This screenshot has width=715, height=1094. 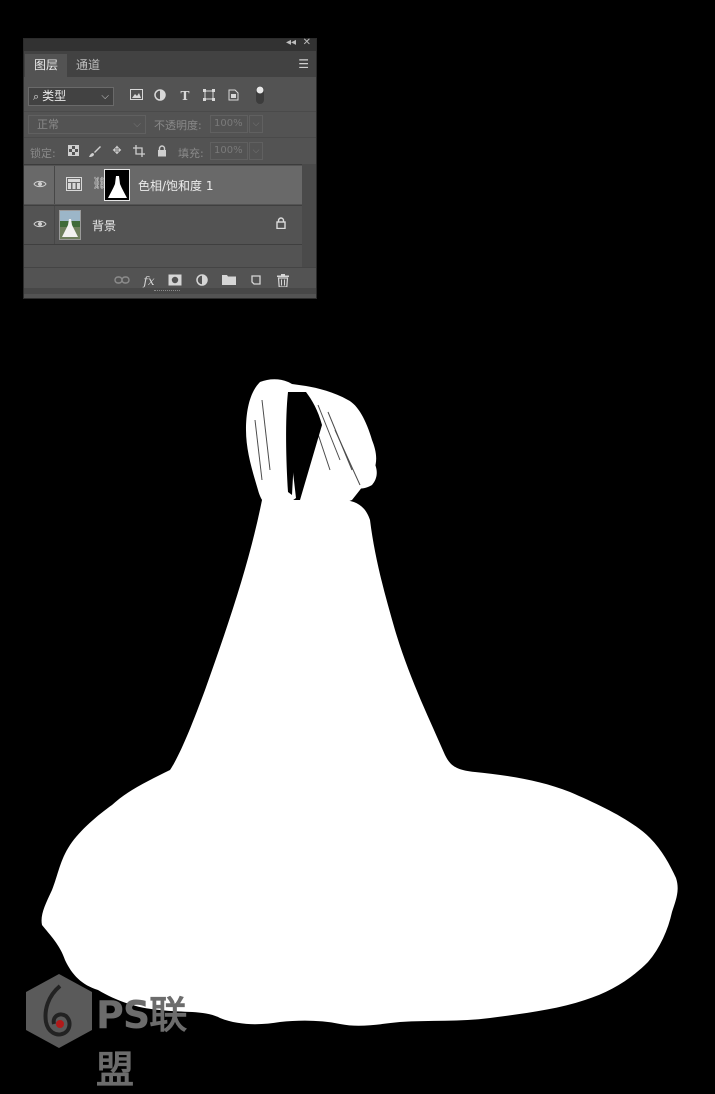 I want to click on watermark-logo: PS联盟, so click(x=117, y=1032).